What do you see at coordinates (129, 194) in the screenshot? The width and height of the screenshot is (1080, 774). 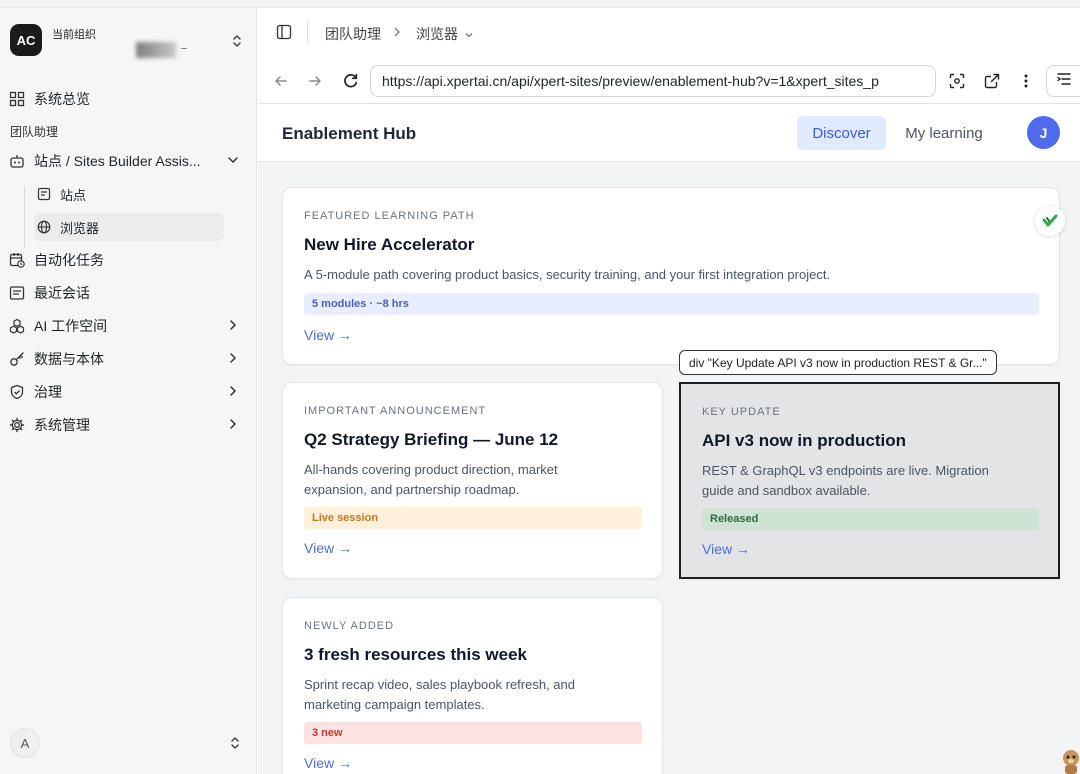 I see `sidebar-subitem-sites: 站点` at bounding box center [129, 194].